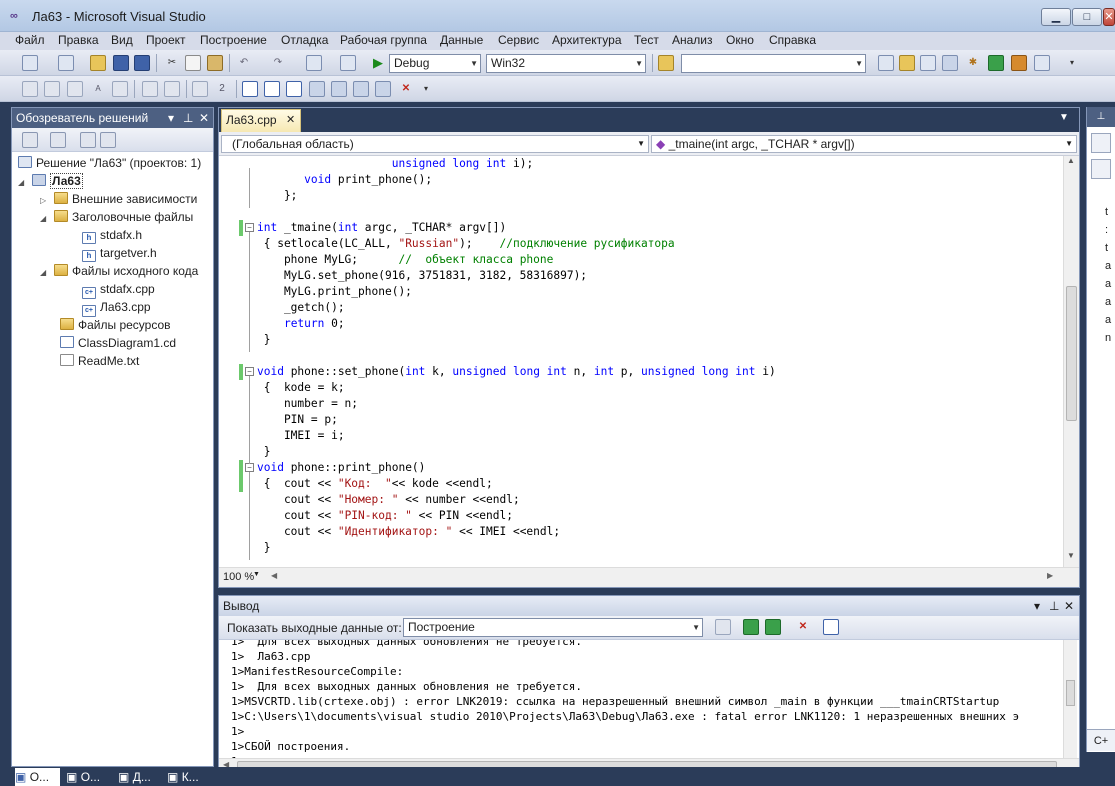  What do you see at coordinates (304, 40) in the screenshot?
I see `menu-debug: Отладка` at bounding box center [304, 40].